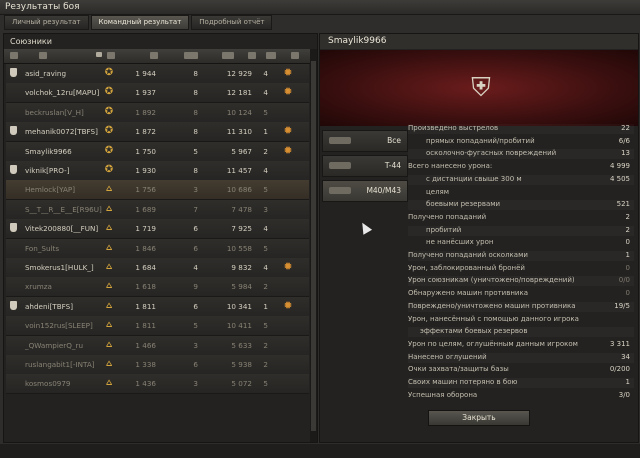  What do you see at coordinates (59, 267) in the screenshot?
I see `player-name: Smokerus1[HULK_]` at bounding box center [59, 267].